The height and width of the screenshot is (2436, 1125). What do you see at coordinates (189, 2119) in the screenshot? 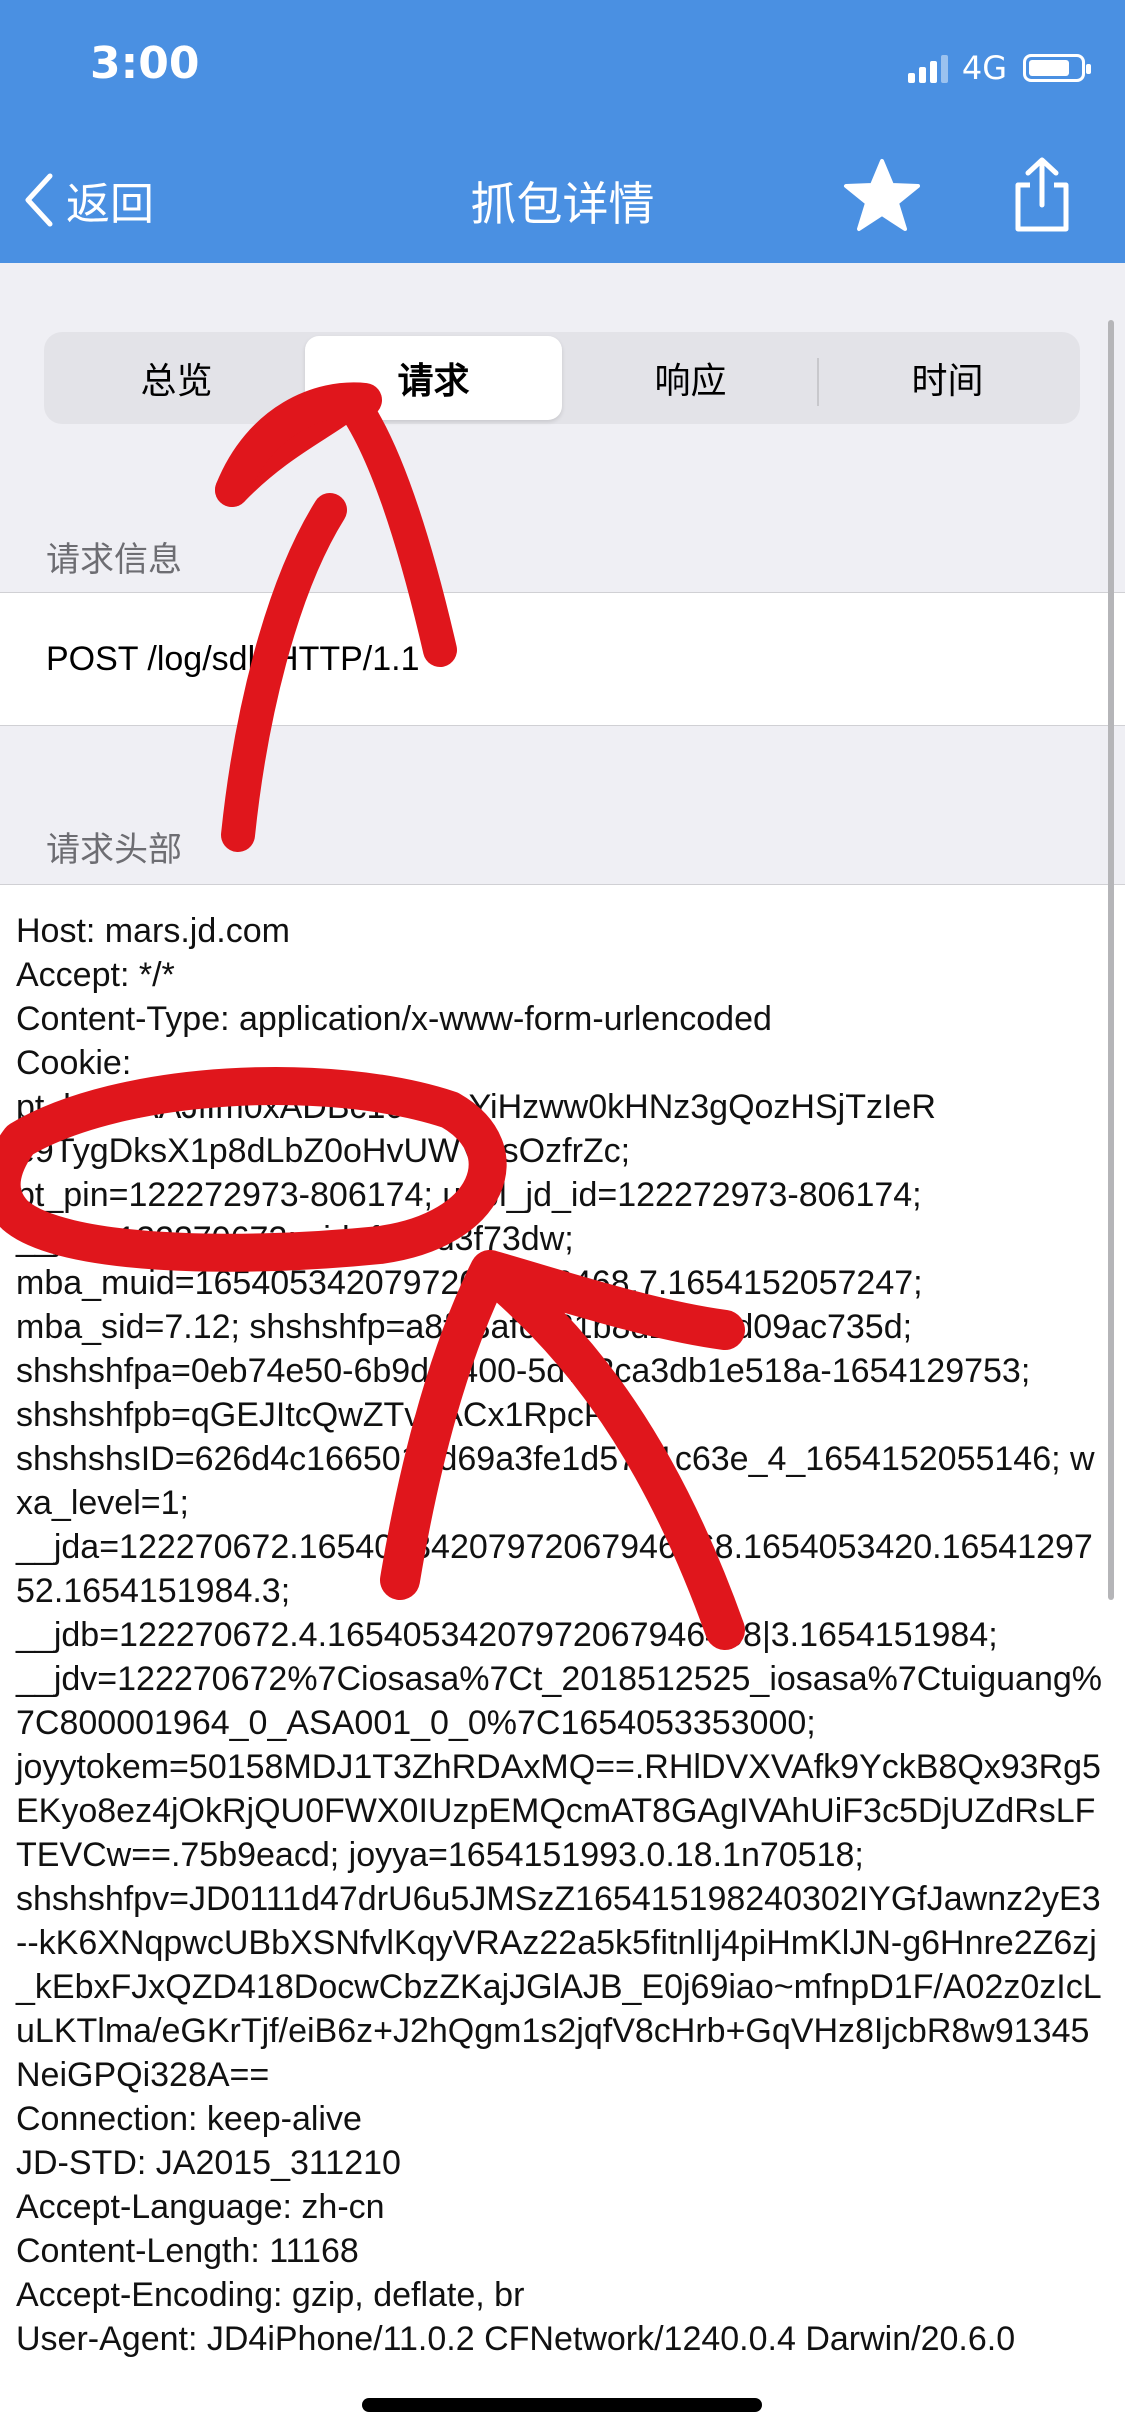
I see `header-line: Connection: keep-alive` at bounding box center [189, 2119].